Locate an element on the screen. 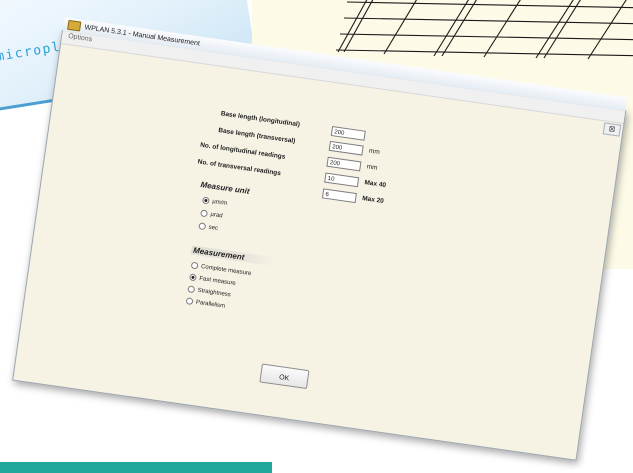 Image resolution: width=633 pixels, height=473 pixels. transversal-readings-input: 10 is located at coordinates (342, 180).